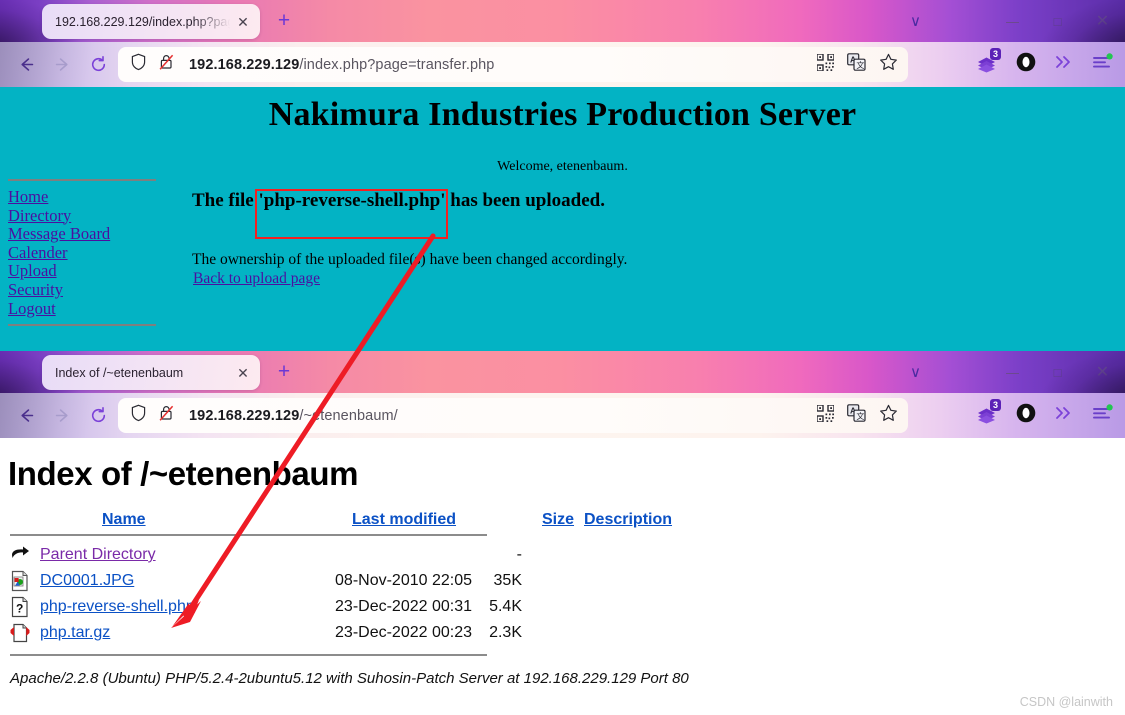 The image size is (1125, 715). I want to click on window2-titlebar: Index of /~etenenbaum ✕ + ∨ — □ ✕, so click(562, 372).